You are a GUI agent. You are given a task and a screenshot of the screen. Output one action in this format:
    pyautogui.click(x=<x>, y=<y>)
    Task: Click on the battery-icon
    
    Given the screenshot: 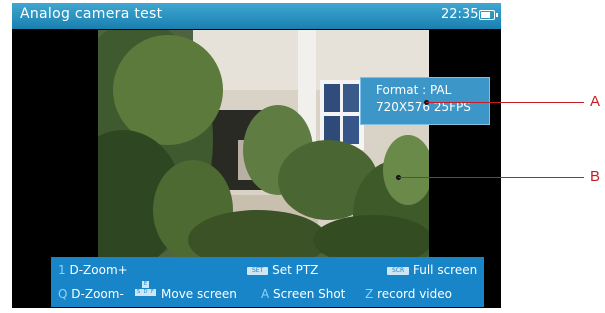 What is the action you would take?
    pyautogui.click(x=488, y=15)
    